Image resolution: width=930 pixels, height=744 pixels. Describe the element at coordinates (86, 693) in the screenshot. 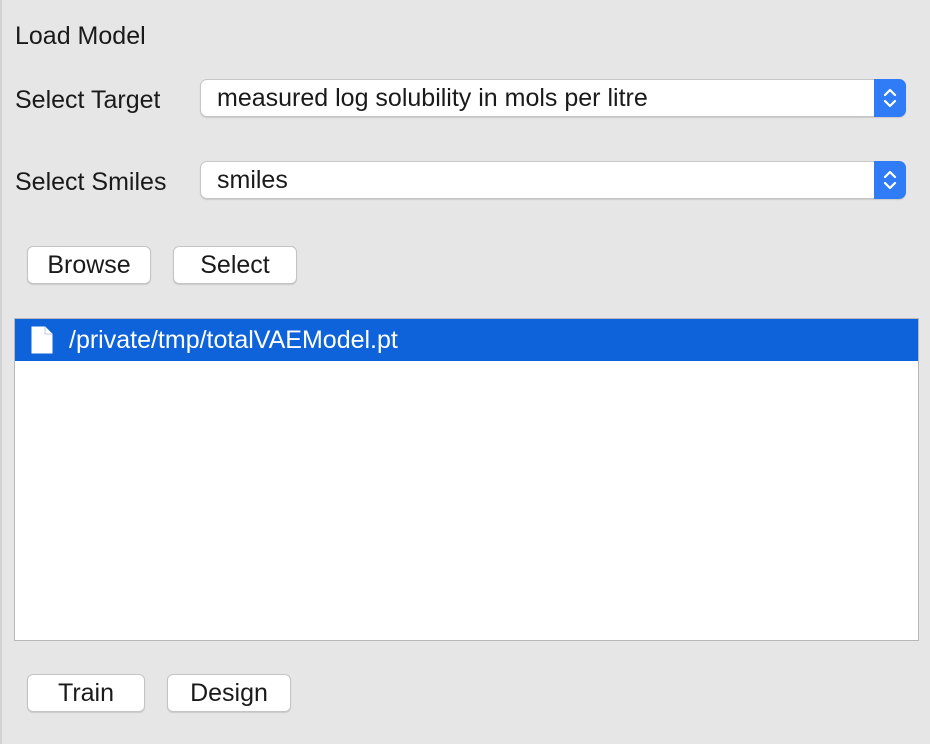

I see `train-button: Train` at that location.